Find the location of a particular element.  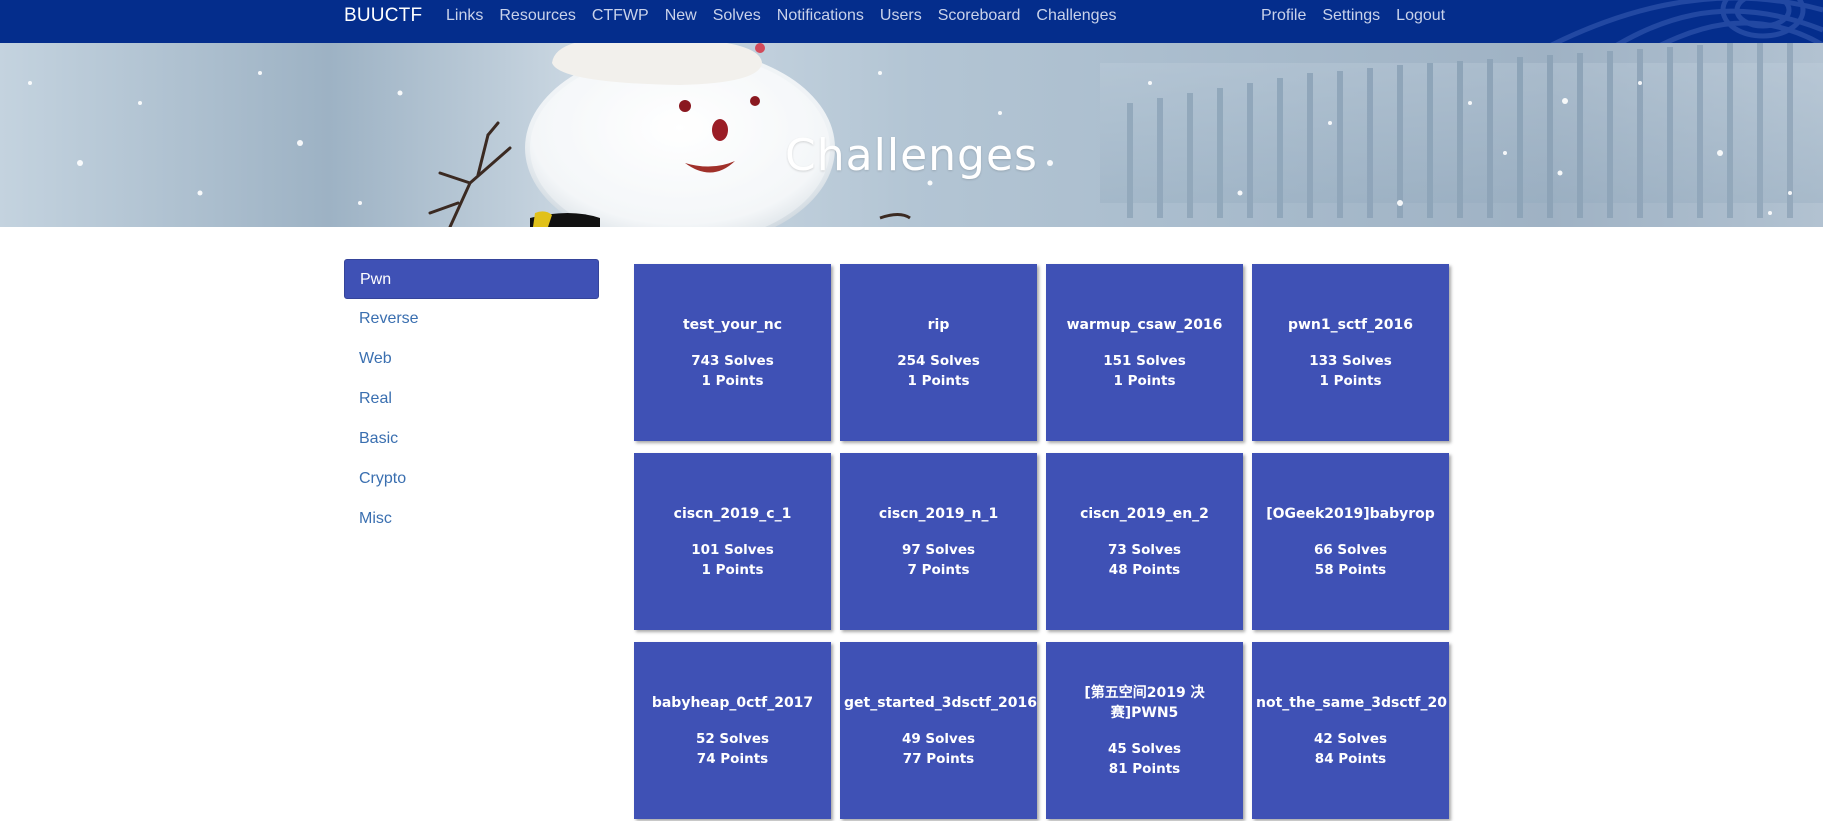

category-real: Real is located at coordinates (471, 399).